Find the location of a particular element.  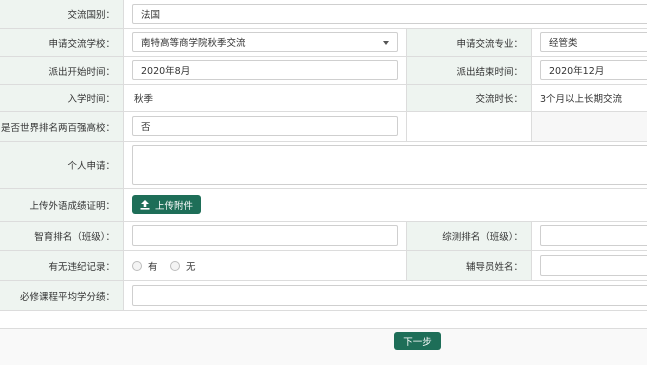

violation-option-yes: 有 is located at coordinates (145, 265).